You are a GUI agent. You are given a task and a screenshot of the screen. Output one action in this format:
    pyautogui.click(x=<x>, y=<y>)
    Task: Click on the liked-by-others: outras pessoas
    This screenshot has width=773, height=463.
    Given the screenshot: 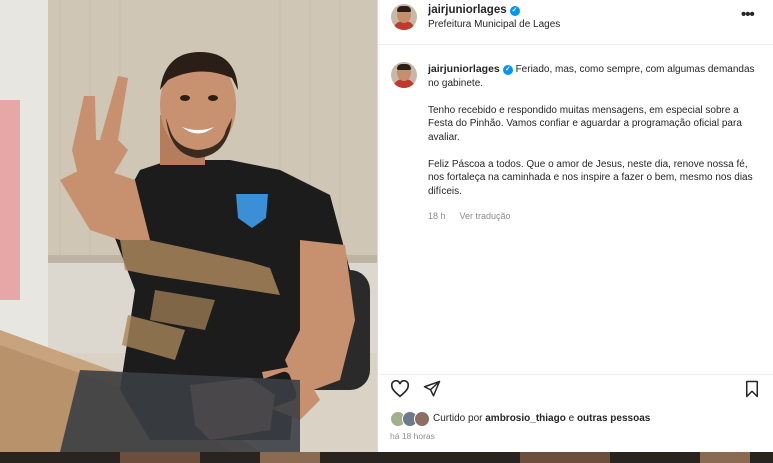 What is the action you would take?
    pyautogui.click(x=613, y=418)
    